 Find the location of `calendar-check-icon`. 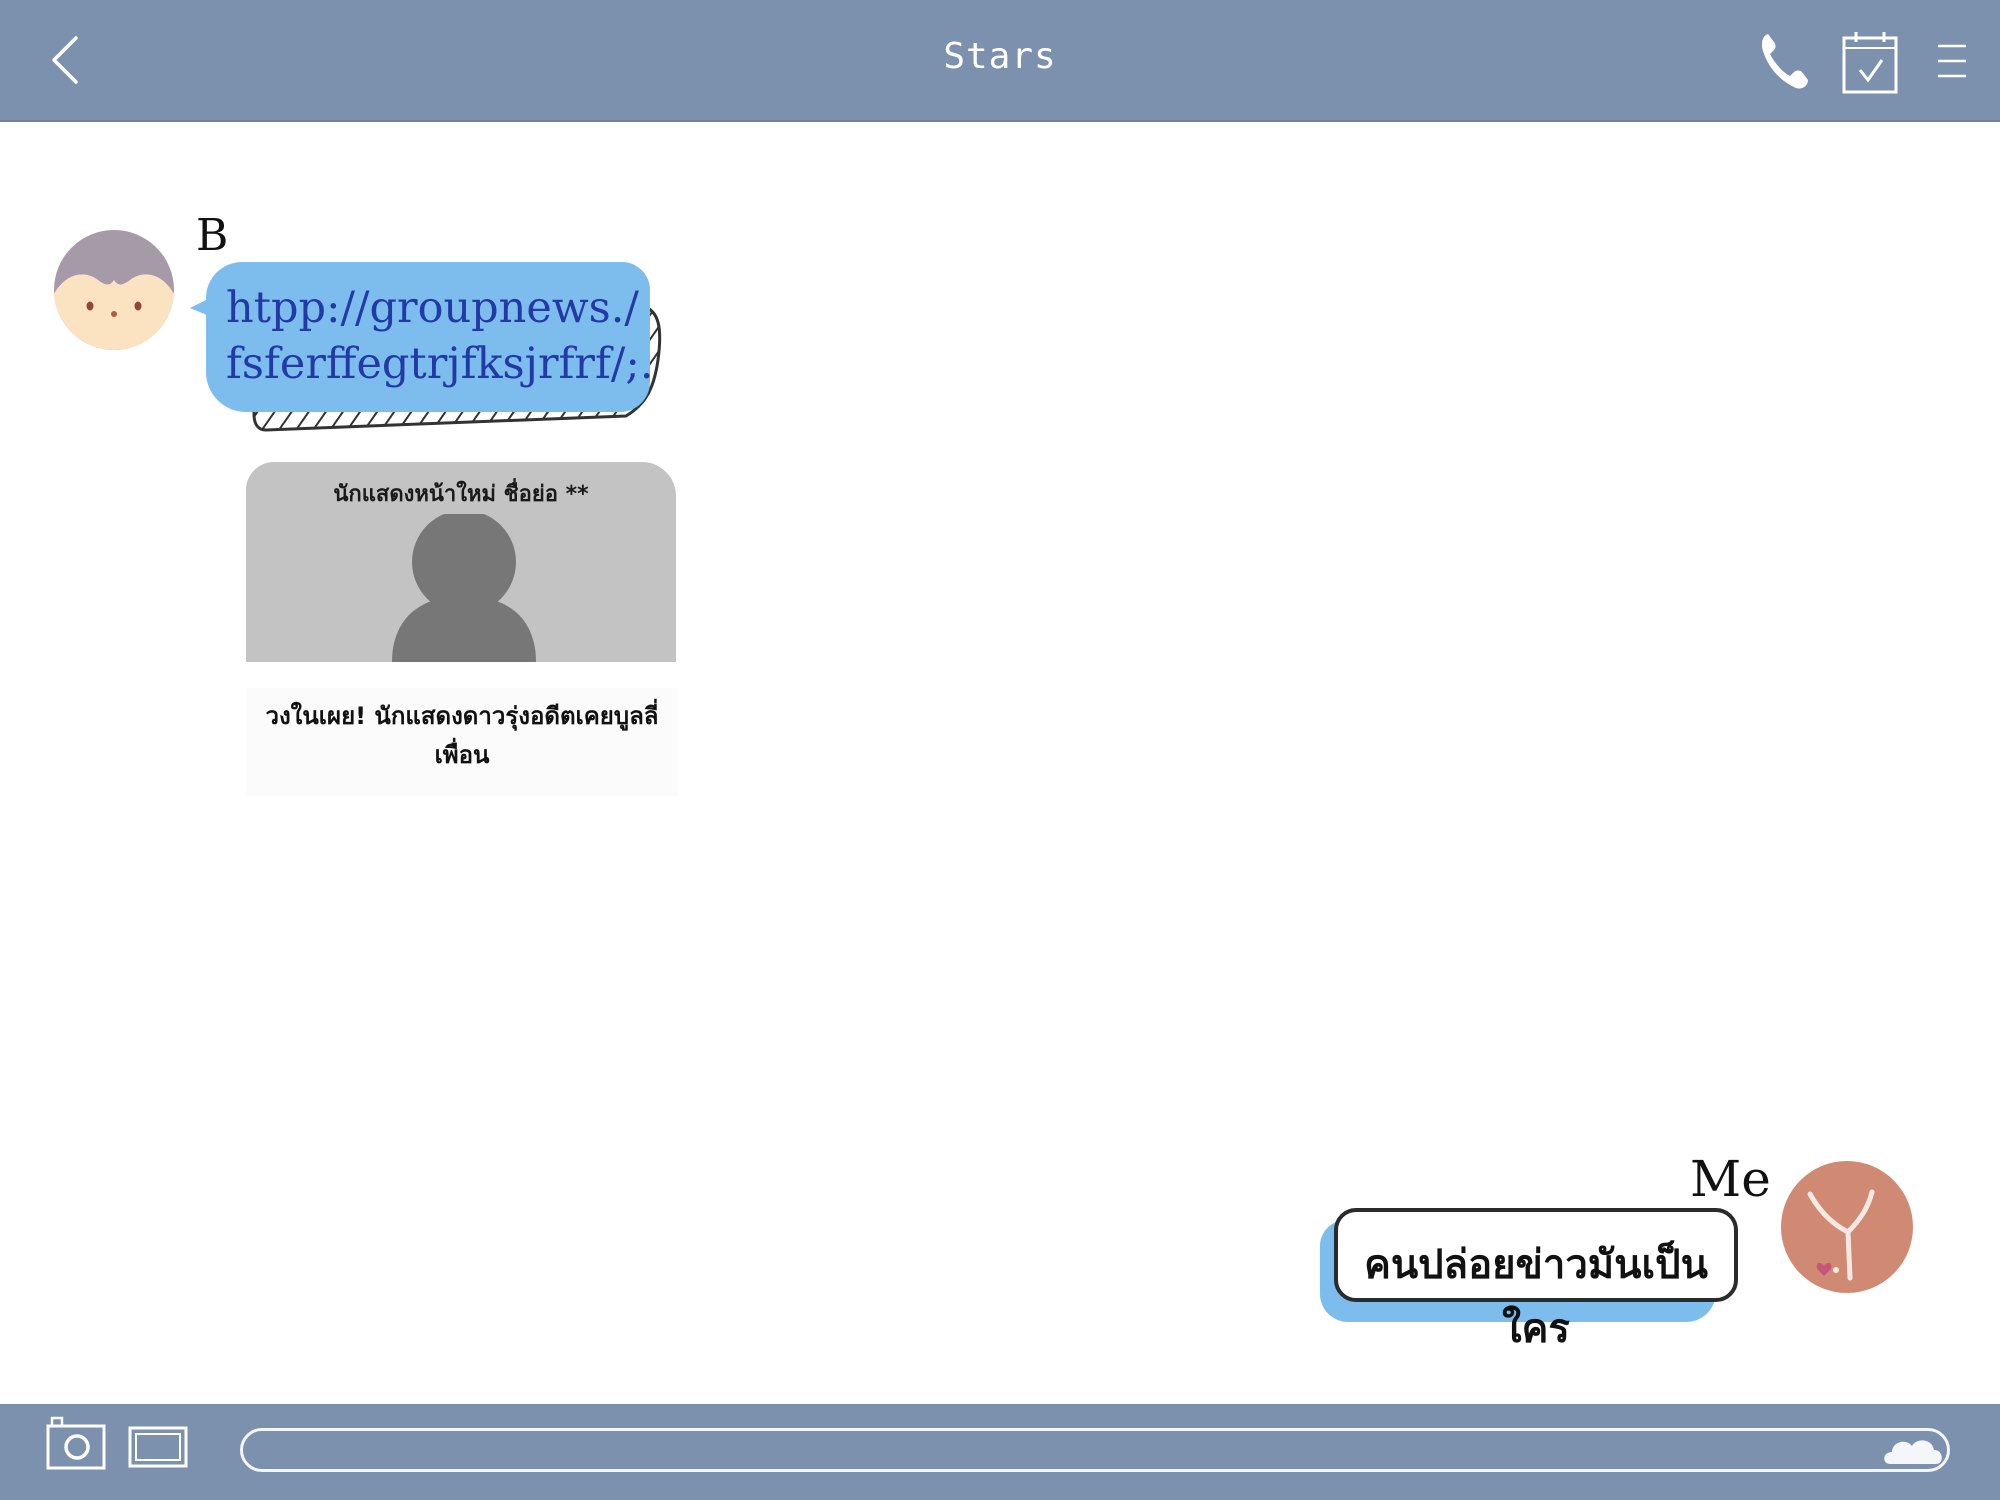

calendar-check-icon is located at coordinates (1870, 63).